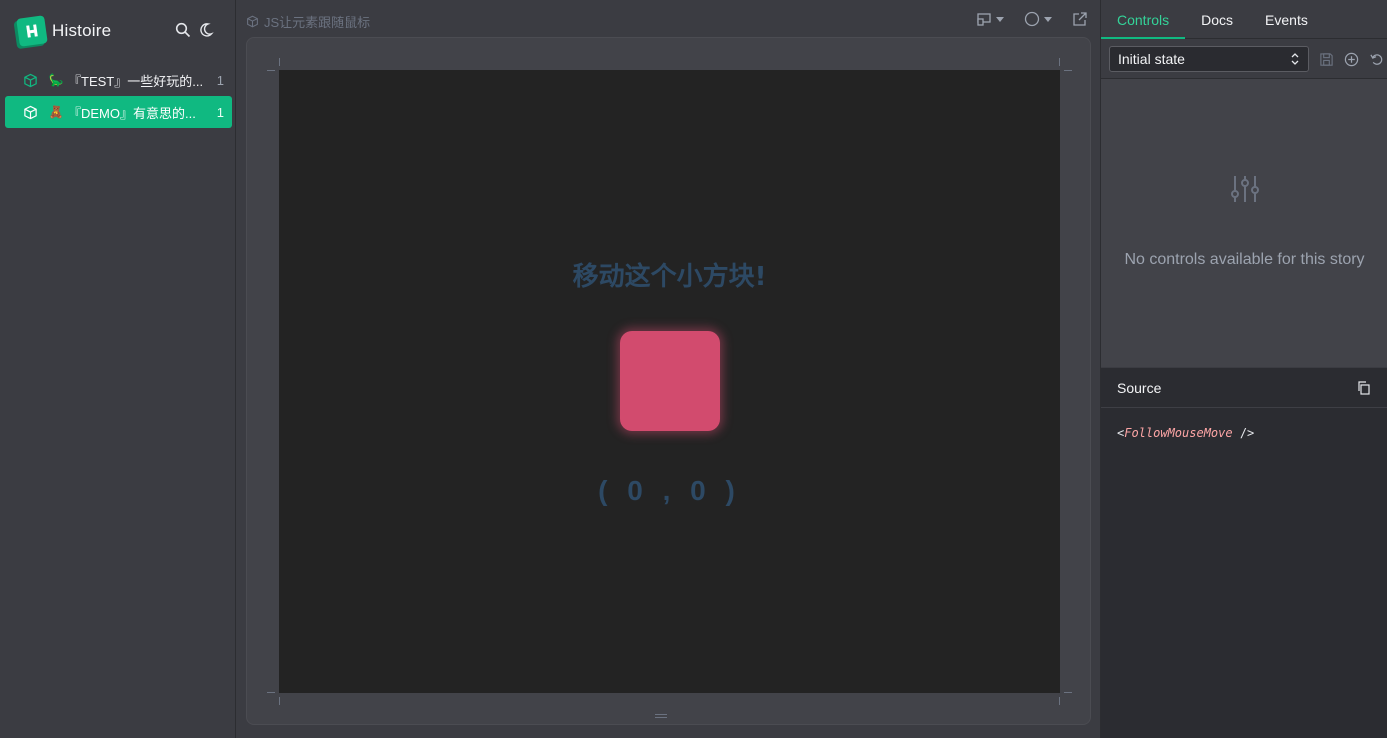 This screenshot has width=1387, height=738. What do you see at coordinates (668, 19) in the screenshot?
I see `preview-toolbar: JS让元素跟随鼠标` at bounding box center [668, 19].